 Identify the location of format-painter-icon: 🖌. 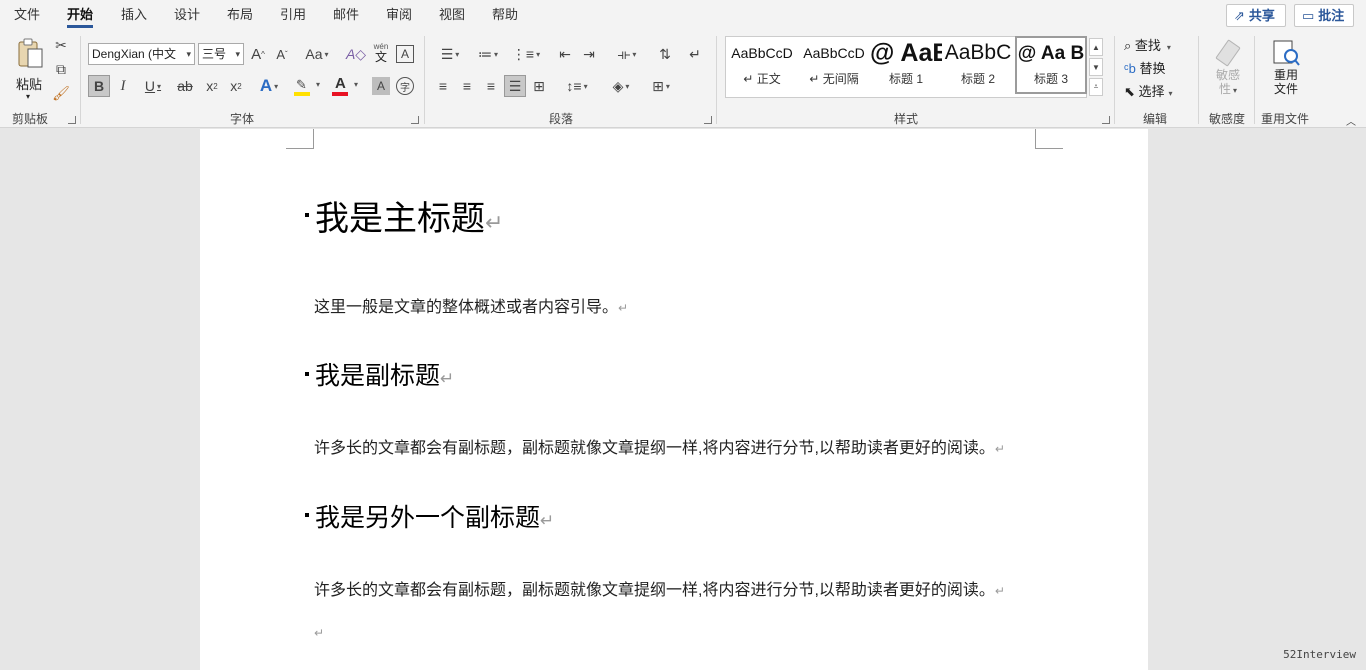
(61, 93).